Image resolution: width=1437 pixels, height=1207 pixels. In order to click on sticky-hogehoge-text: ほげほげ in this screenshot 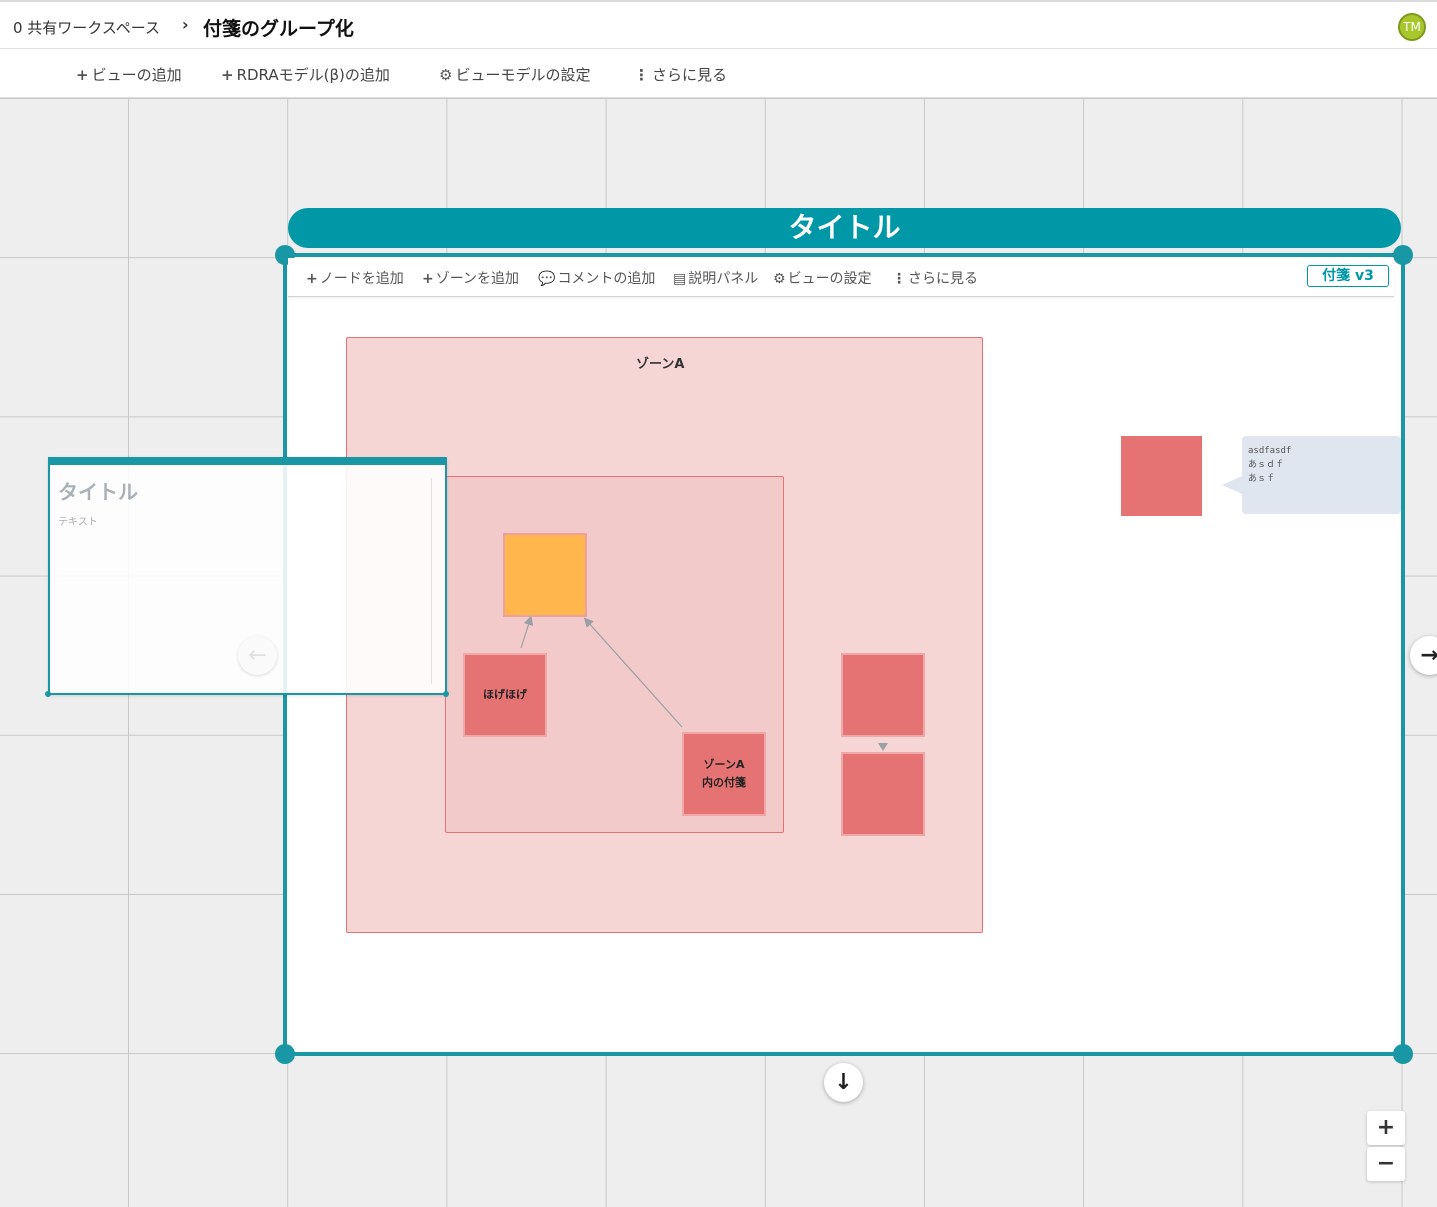, I will do `click(505, 694)`.